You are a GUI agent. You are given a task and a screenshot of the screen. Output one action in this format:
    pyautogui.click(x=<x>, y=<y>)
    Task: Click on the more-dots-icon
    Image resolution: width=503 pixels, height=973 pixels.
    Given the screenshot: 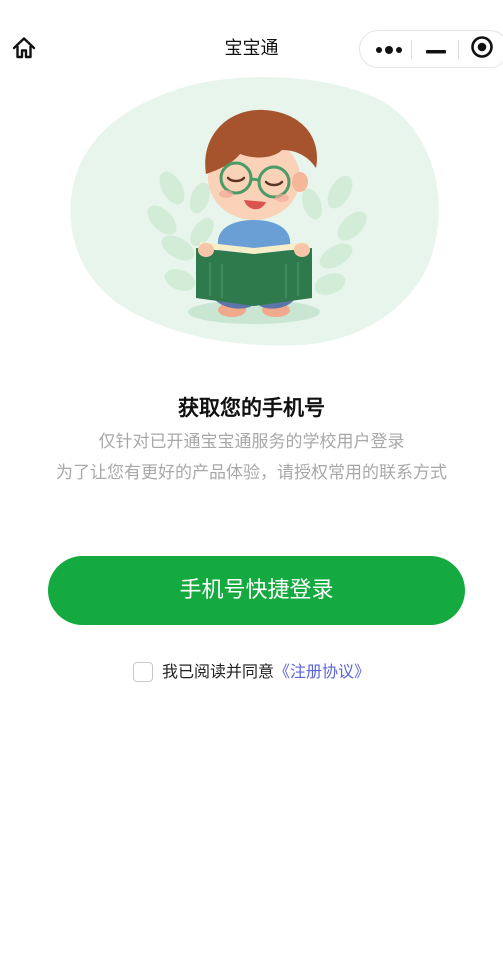 What is the action you would take?
    pyautogui.click(x=389, y=49)
    